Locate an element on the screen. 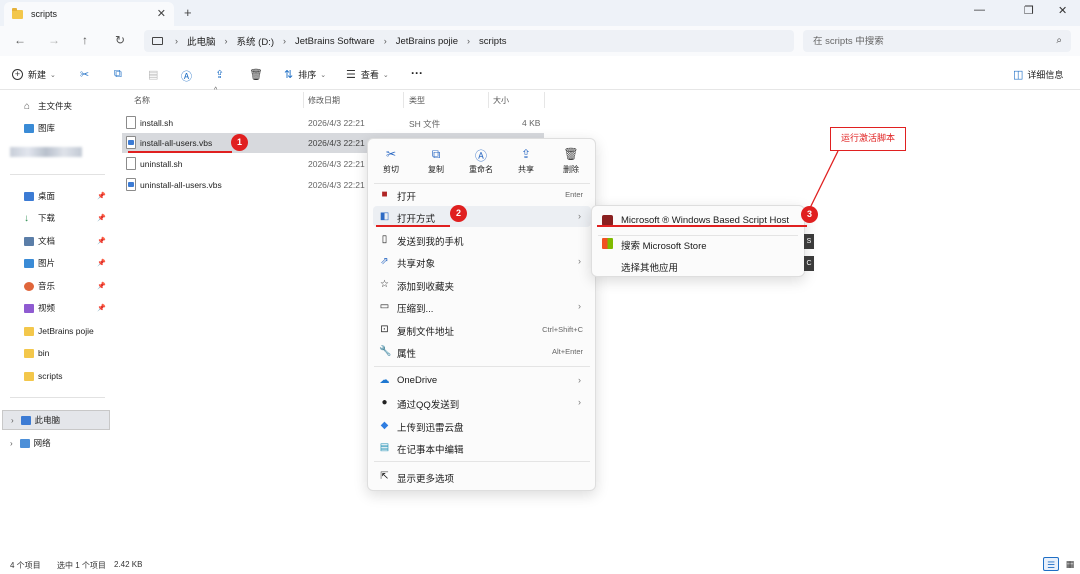 This screenshot has width=1080, height=574. breadcrumb-jetbrains-pojie: JetBrains pojie is located at coordinates (427, 41).